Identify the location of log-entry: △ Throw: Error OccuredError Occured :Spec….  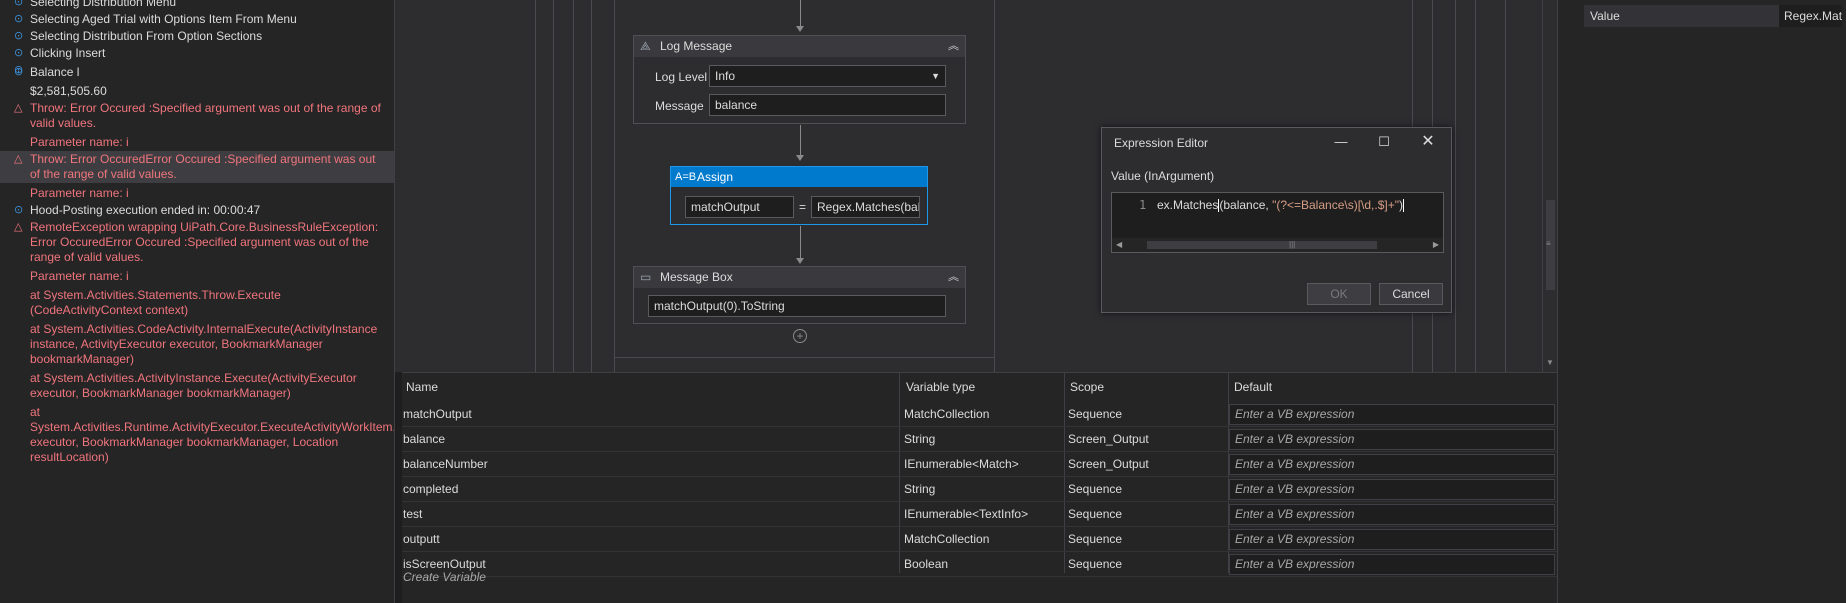
(197, 167).